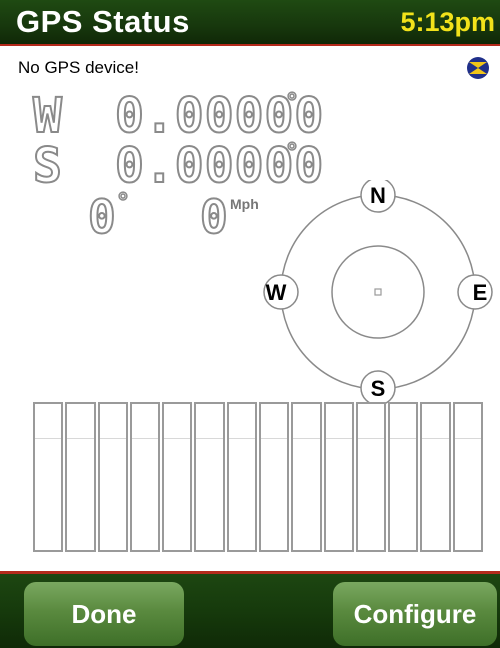  Describe the element at coordinates (123, 202) in the screenshot. I see `heading-degree-mark: °` at that location.